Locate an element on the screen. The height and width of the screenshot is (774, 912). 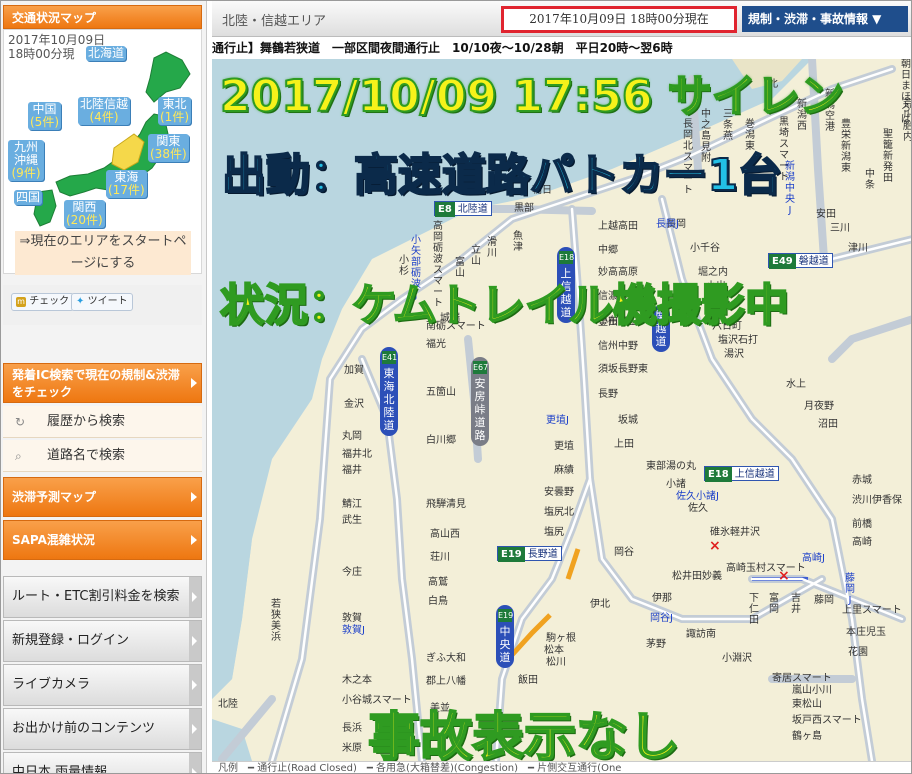
place-label: 安田 is located at coordinates (826, 214).